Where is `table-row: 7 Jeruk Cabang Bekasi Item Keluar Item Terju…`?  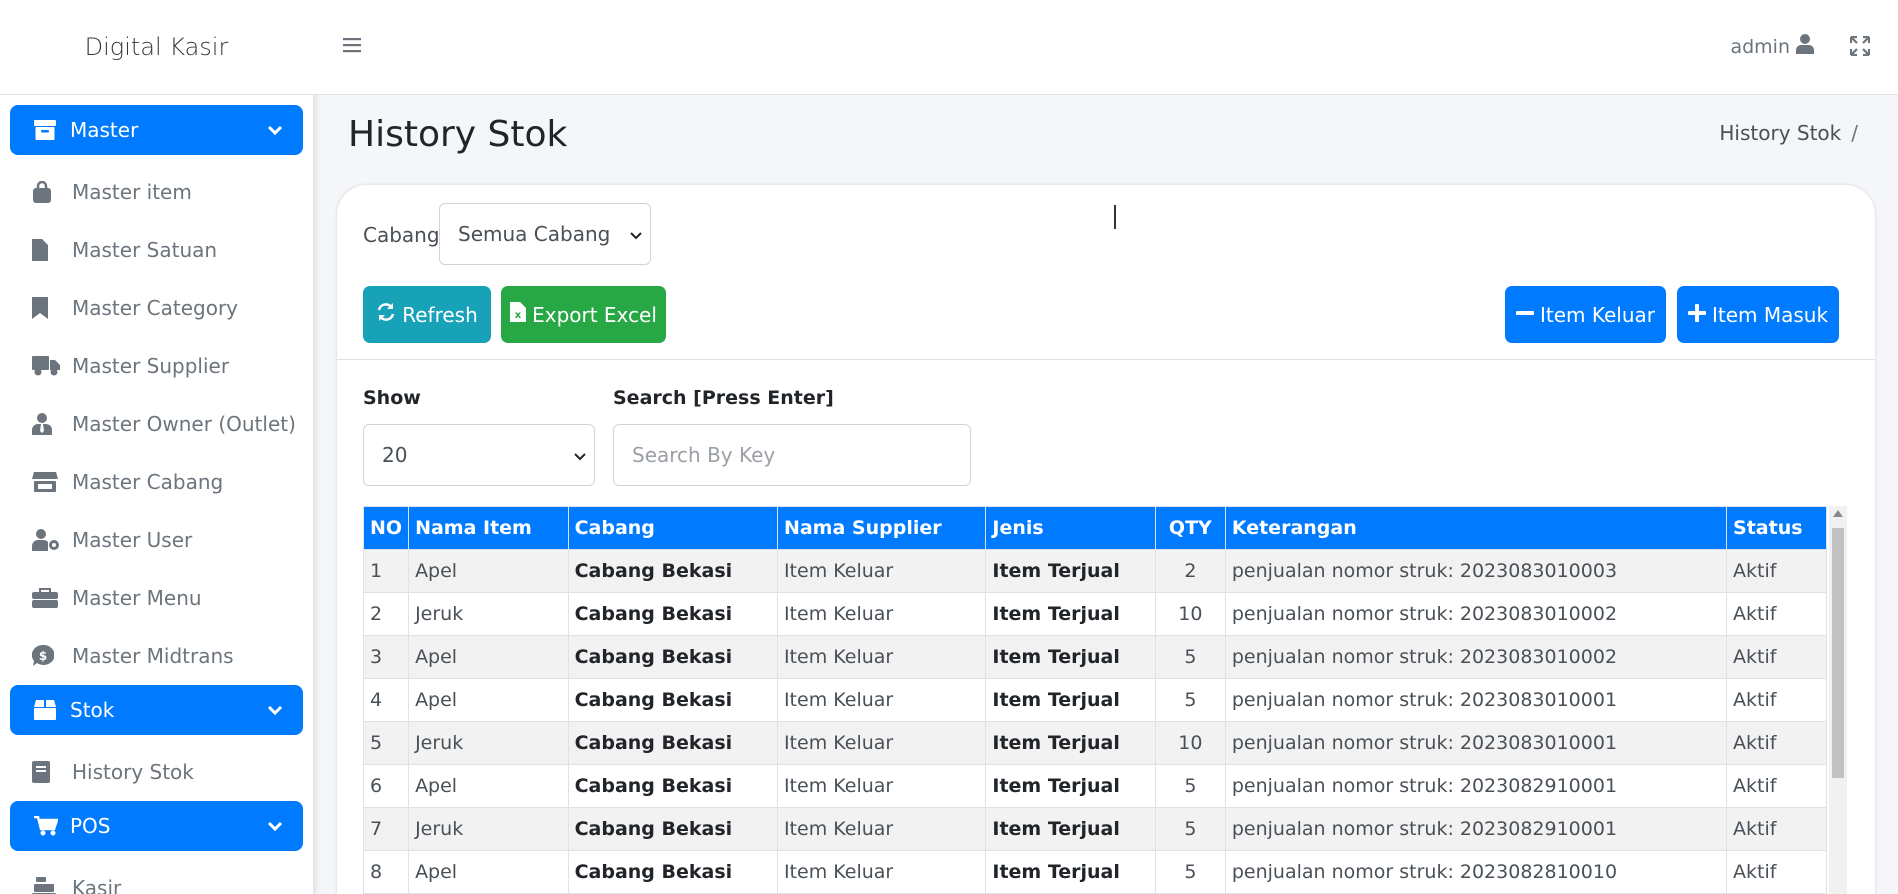 table-row: 7 Jeruk Cabang Bekasi Item Keluar Item Terju… is located at coordinates (1095, 829).